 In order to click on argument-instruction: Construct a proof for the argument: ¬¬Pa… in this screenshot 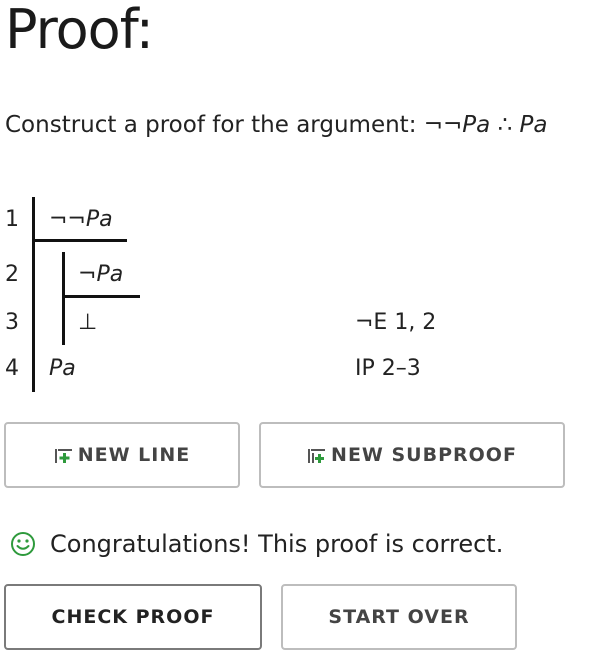, I will do `click(276, 125)`.